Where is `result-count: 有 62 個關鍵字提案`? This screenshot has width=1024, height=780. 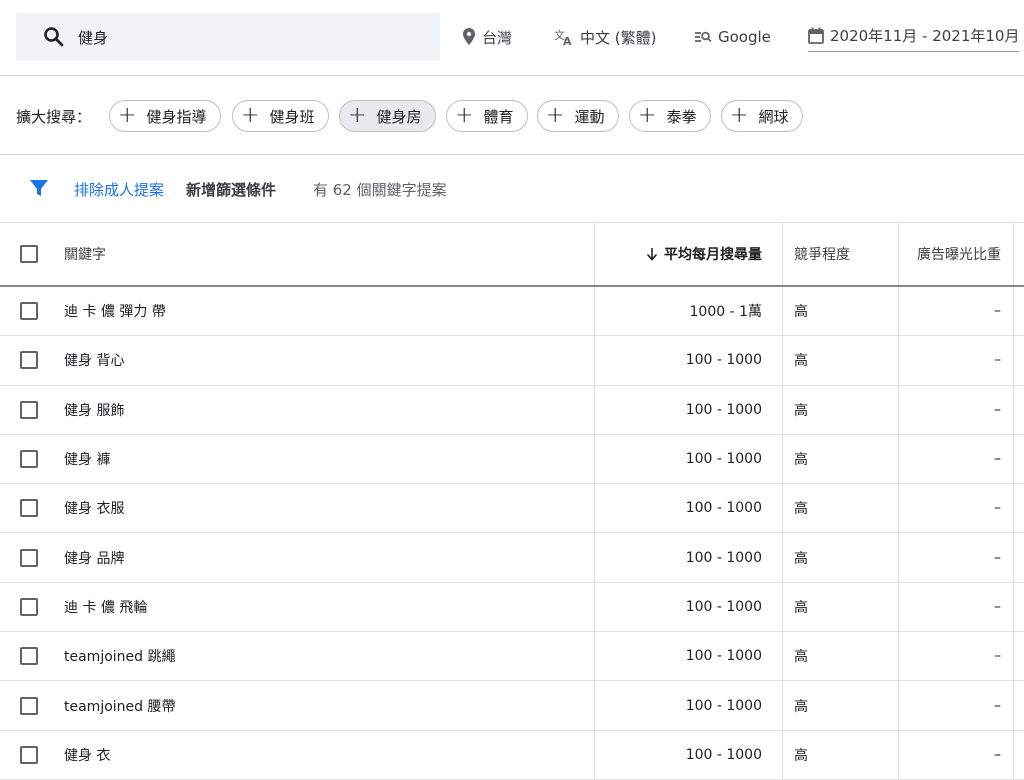
result-count: 有 62 個關鍵字提案 is located at coordinates (380, 190).